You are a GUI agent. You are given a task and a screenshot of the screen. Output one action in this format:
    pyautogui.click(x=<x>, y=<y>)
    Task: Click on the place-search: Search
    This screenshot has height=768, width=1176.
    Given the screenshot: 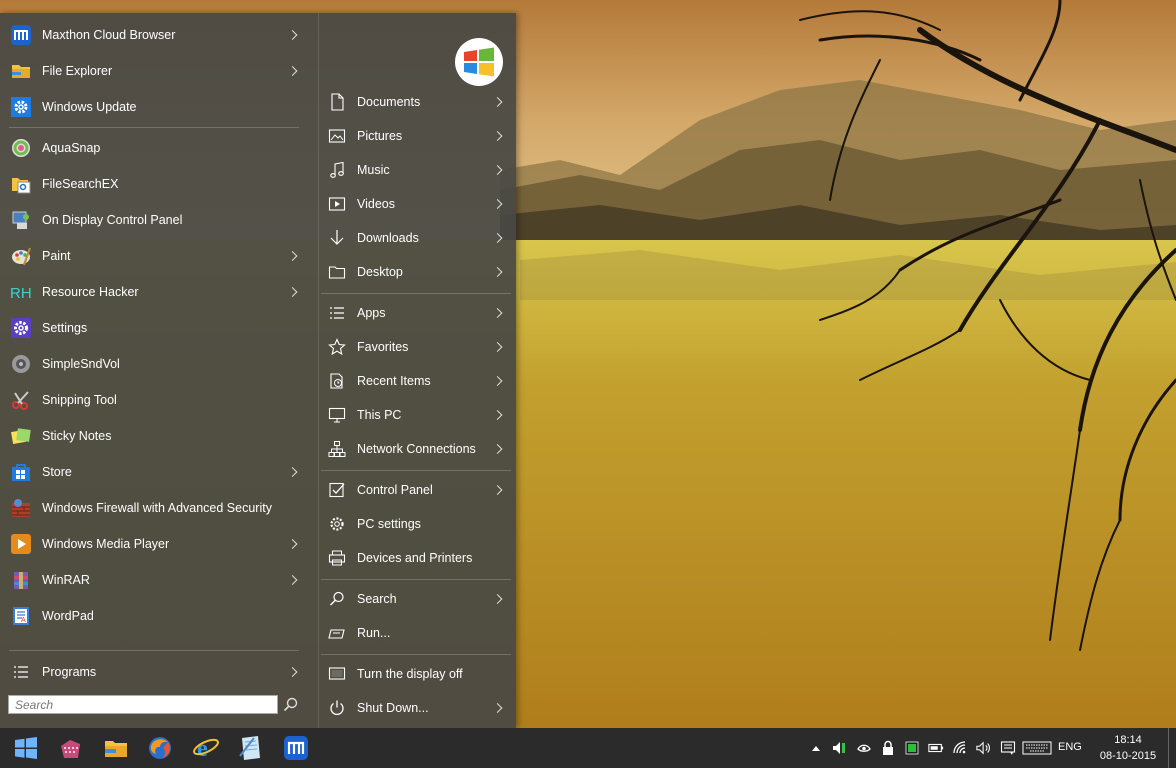 What is the action you would take?
    pyautogui.click(x=416, y=599)
    